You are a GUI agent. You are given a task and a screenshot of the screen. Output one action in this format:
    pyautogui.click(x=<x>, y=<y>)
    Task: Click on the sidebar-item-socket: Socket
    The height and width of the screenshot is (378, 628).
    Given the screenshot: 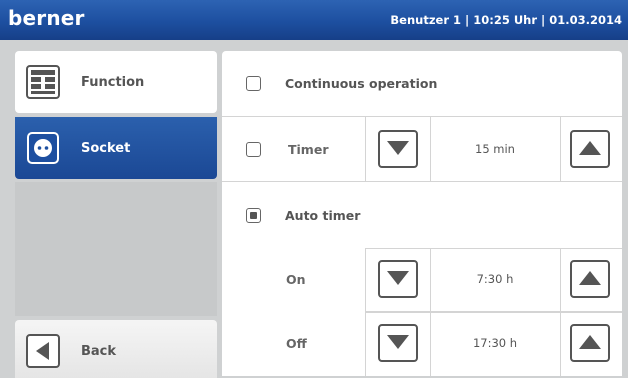 What is the action you would take?
    pyautogui.click(x=116, y=148)
    